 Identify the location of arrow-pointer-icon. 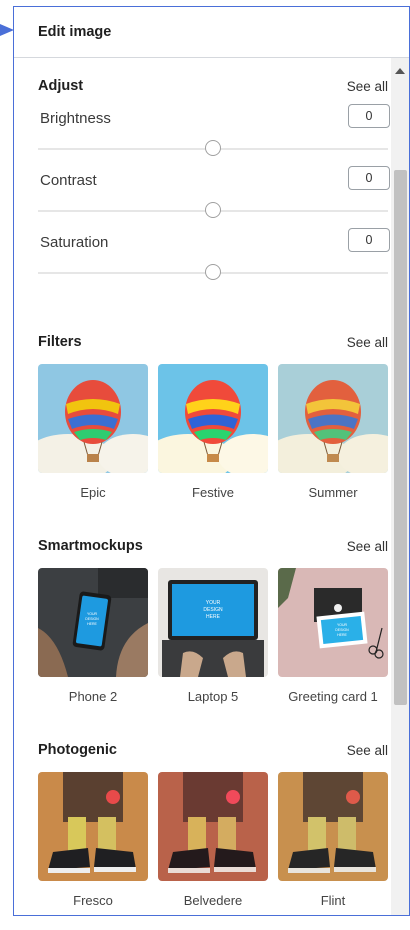
(7, 30).